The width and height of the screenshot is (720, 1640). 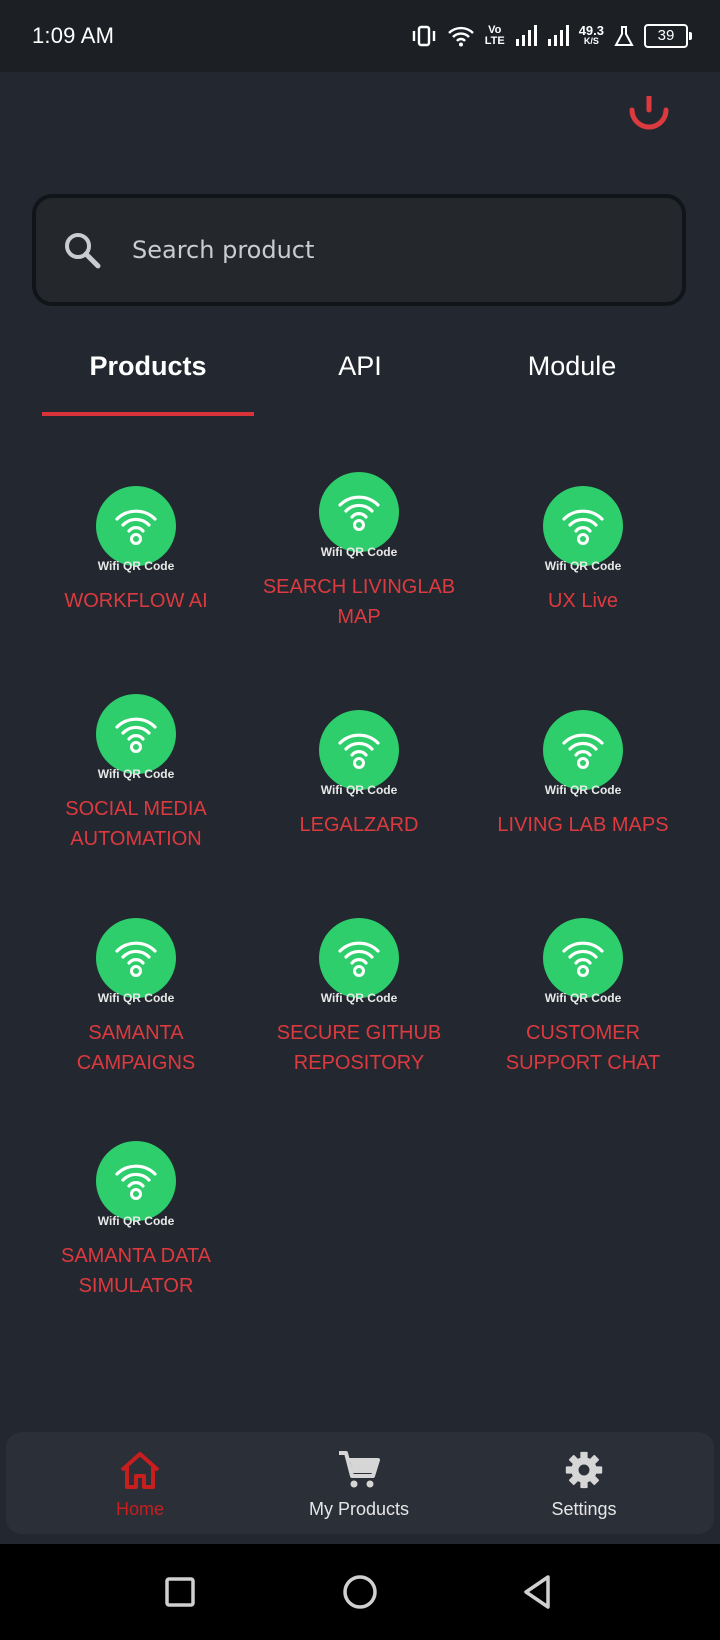 What do you see at coordinates (359, 825) in the screenshot?
I see `product-name: LEGALZARD` at bounding box center [359, 825].